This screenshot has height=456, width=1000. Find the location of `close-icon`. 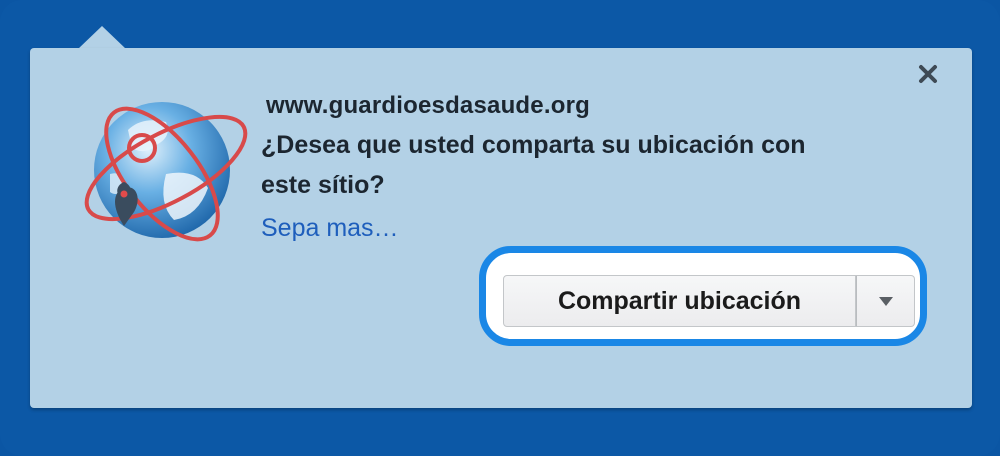

close-icon is located at coordinates (928, 74).